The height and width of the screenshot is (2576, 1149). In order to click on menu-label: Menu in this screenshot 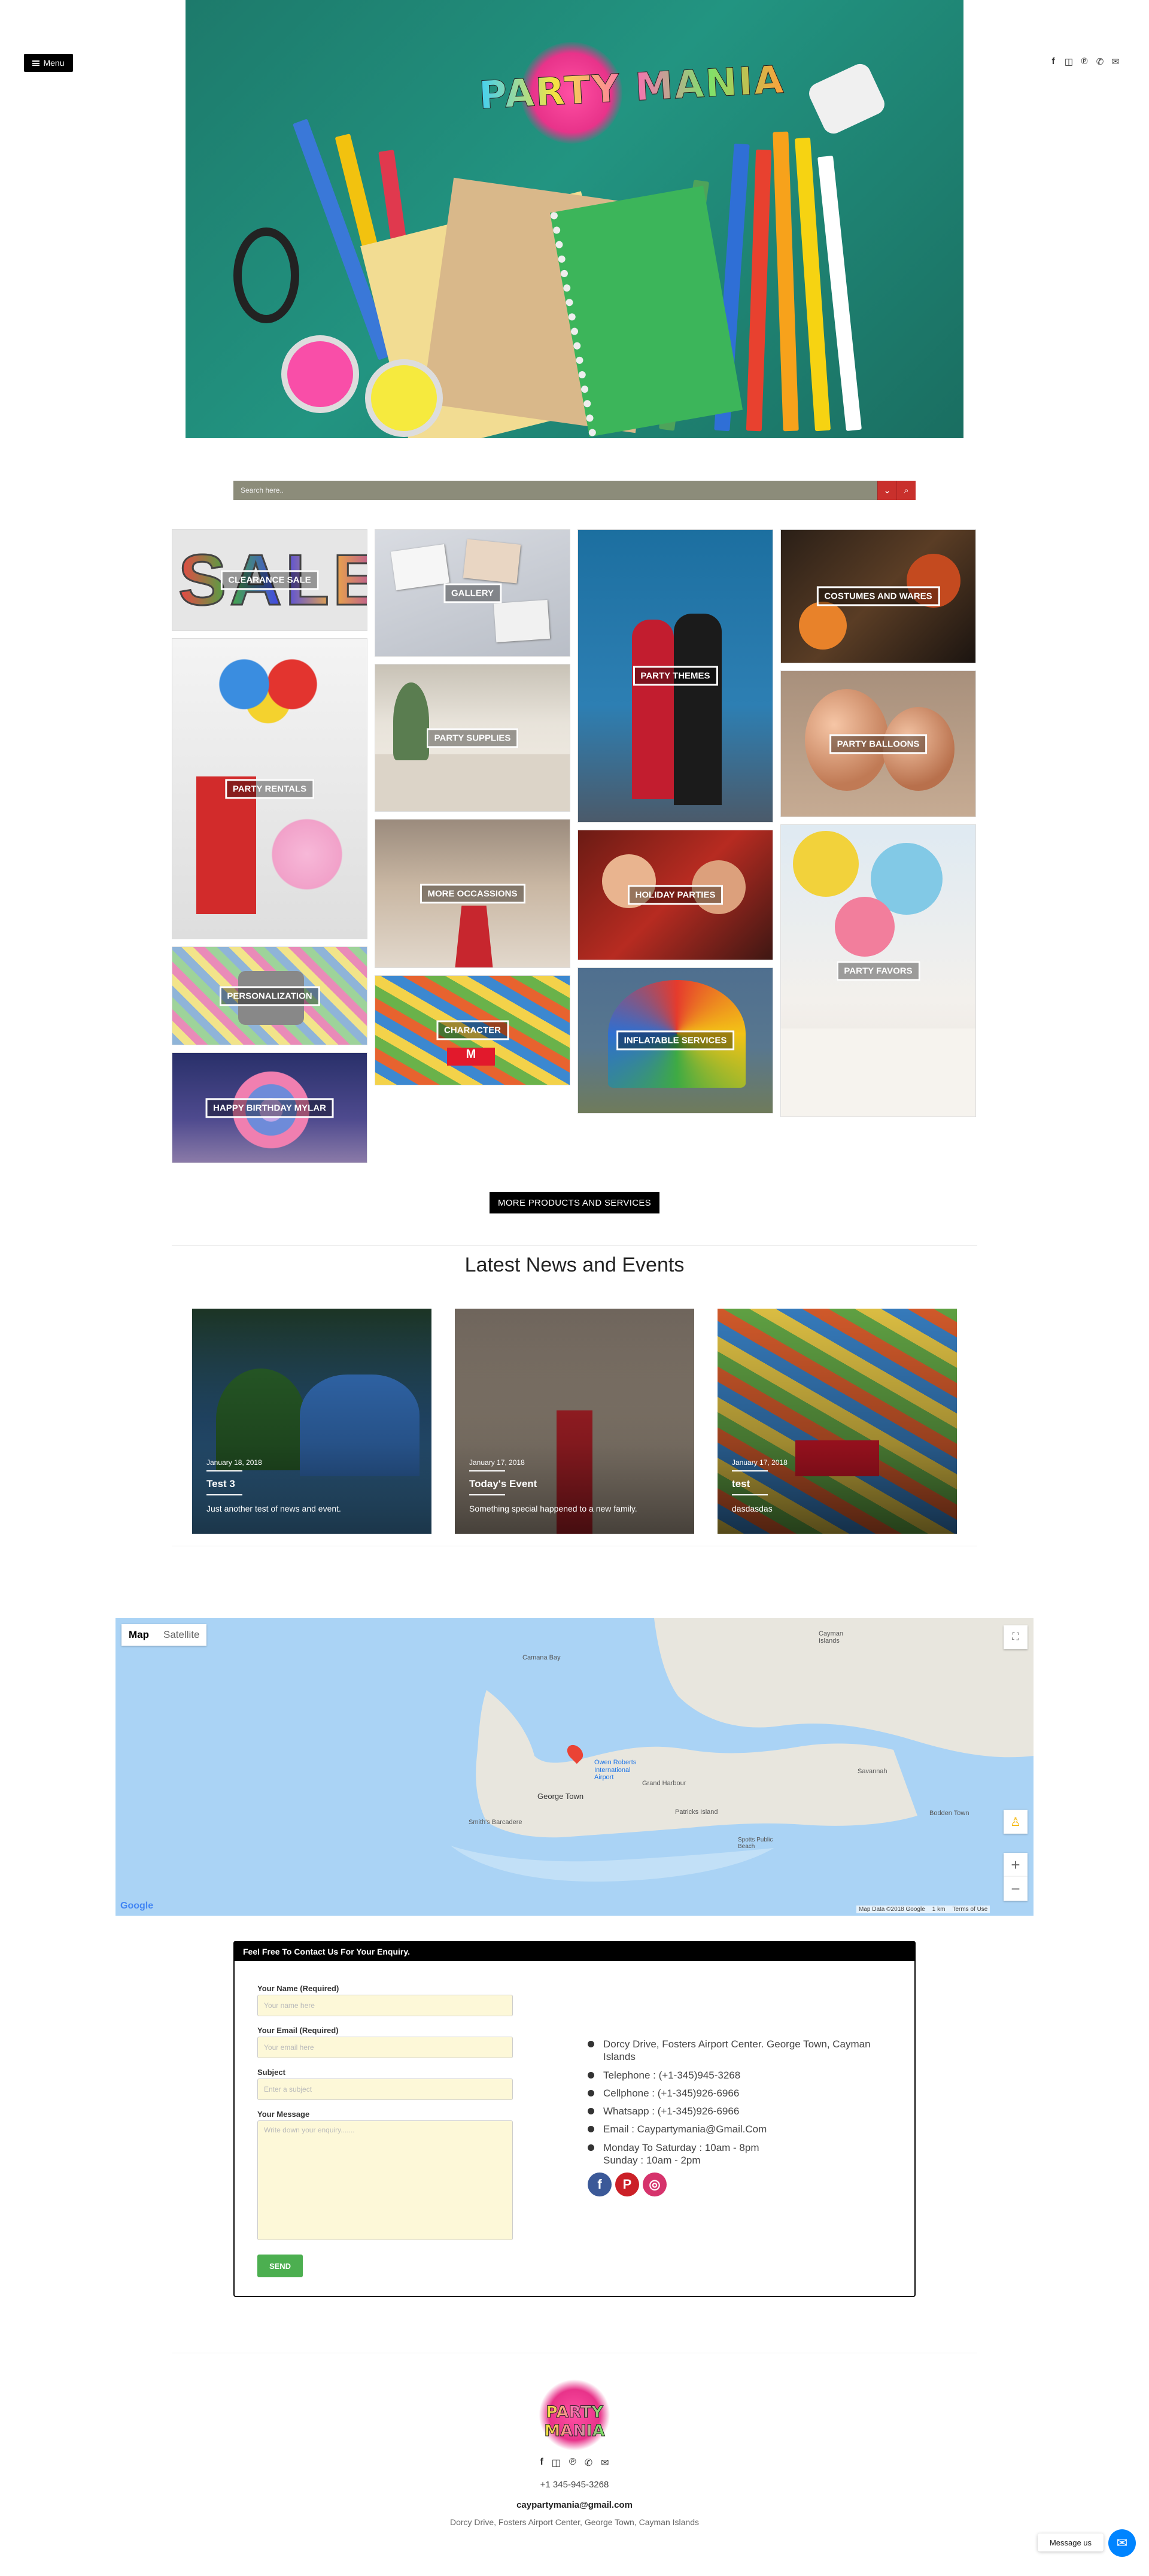, I will do `click(54, 63)`.